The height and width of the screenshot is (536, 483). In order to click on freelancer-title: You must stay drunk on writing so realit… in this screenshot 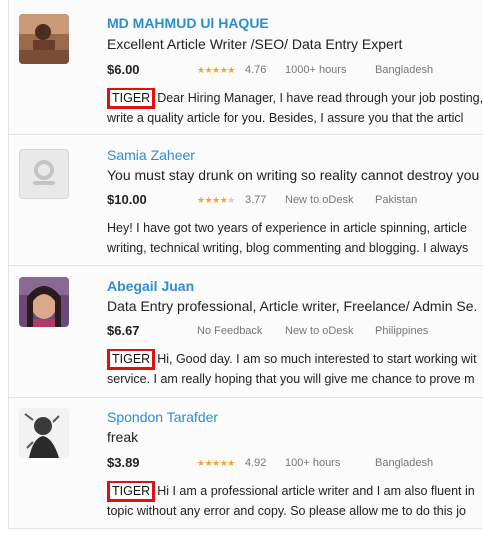, I will do `click(293, 175)`.